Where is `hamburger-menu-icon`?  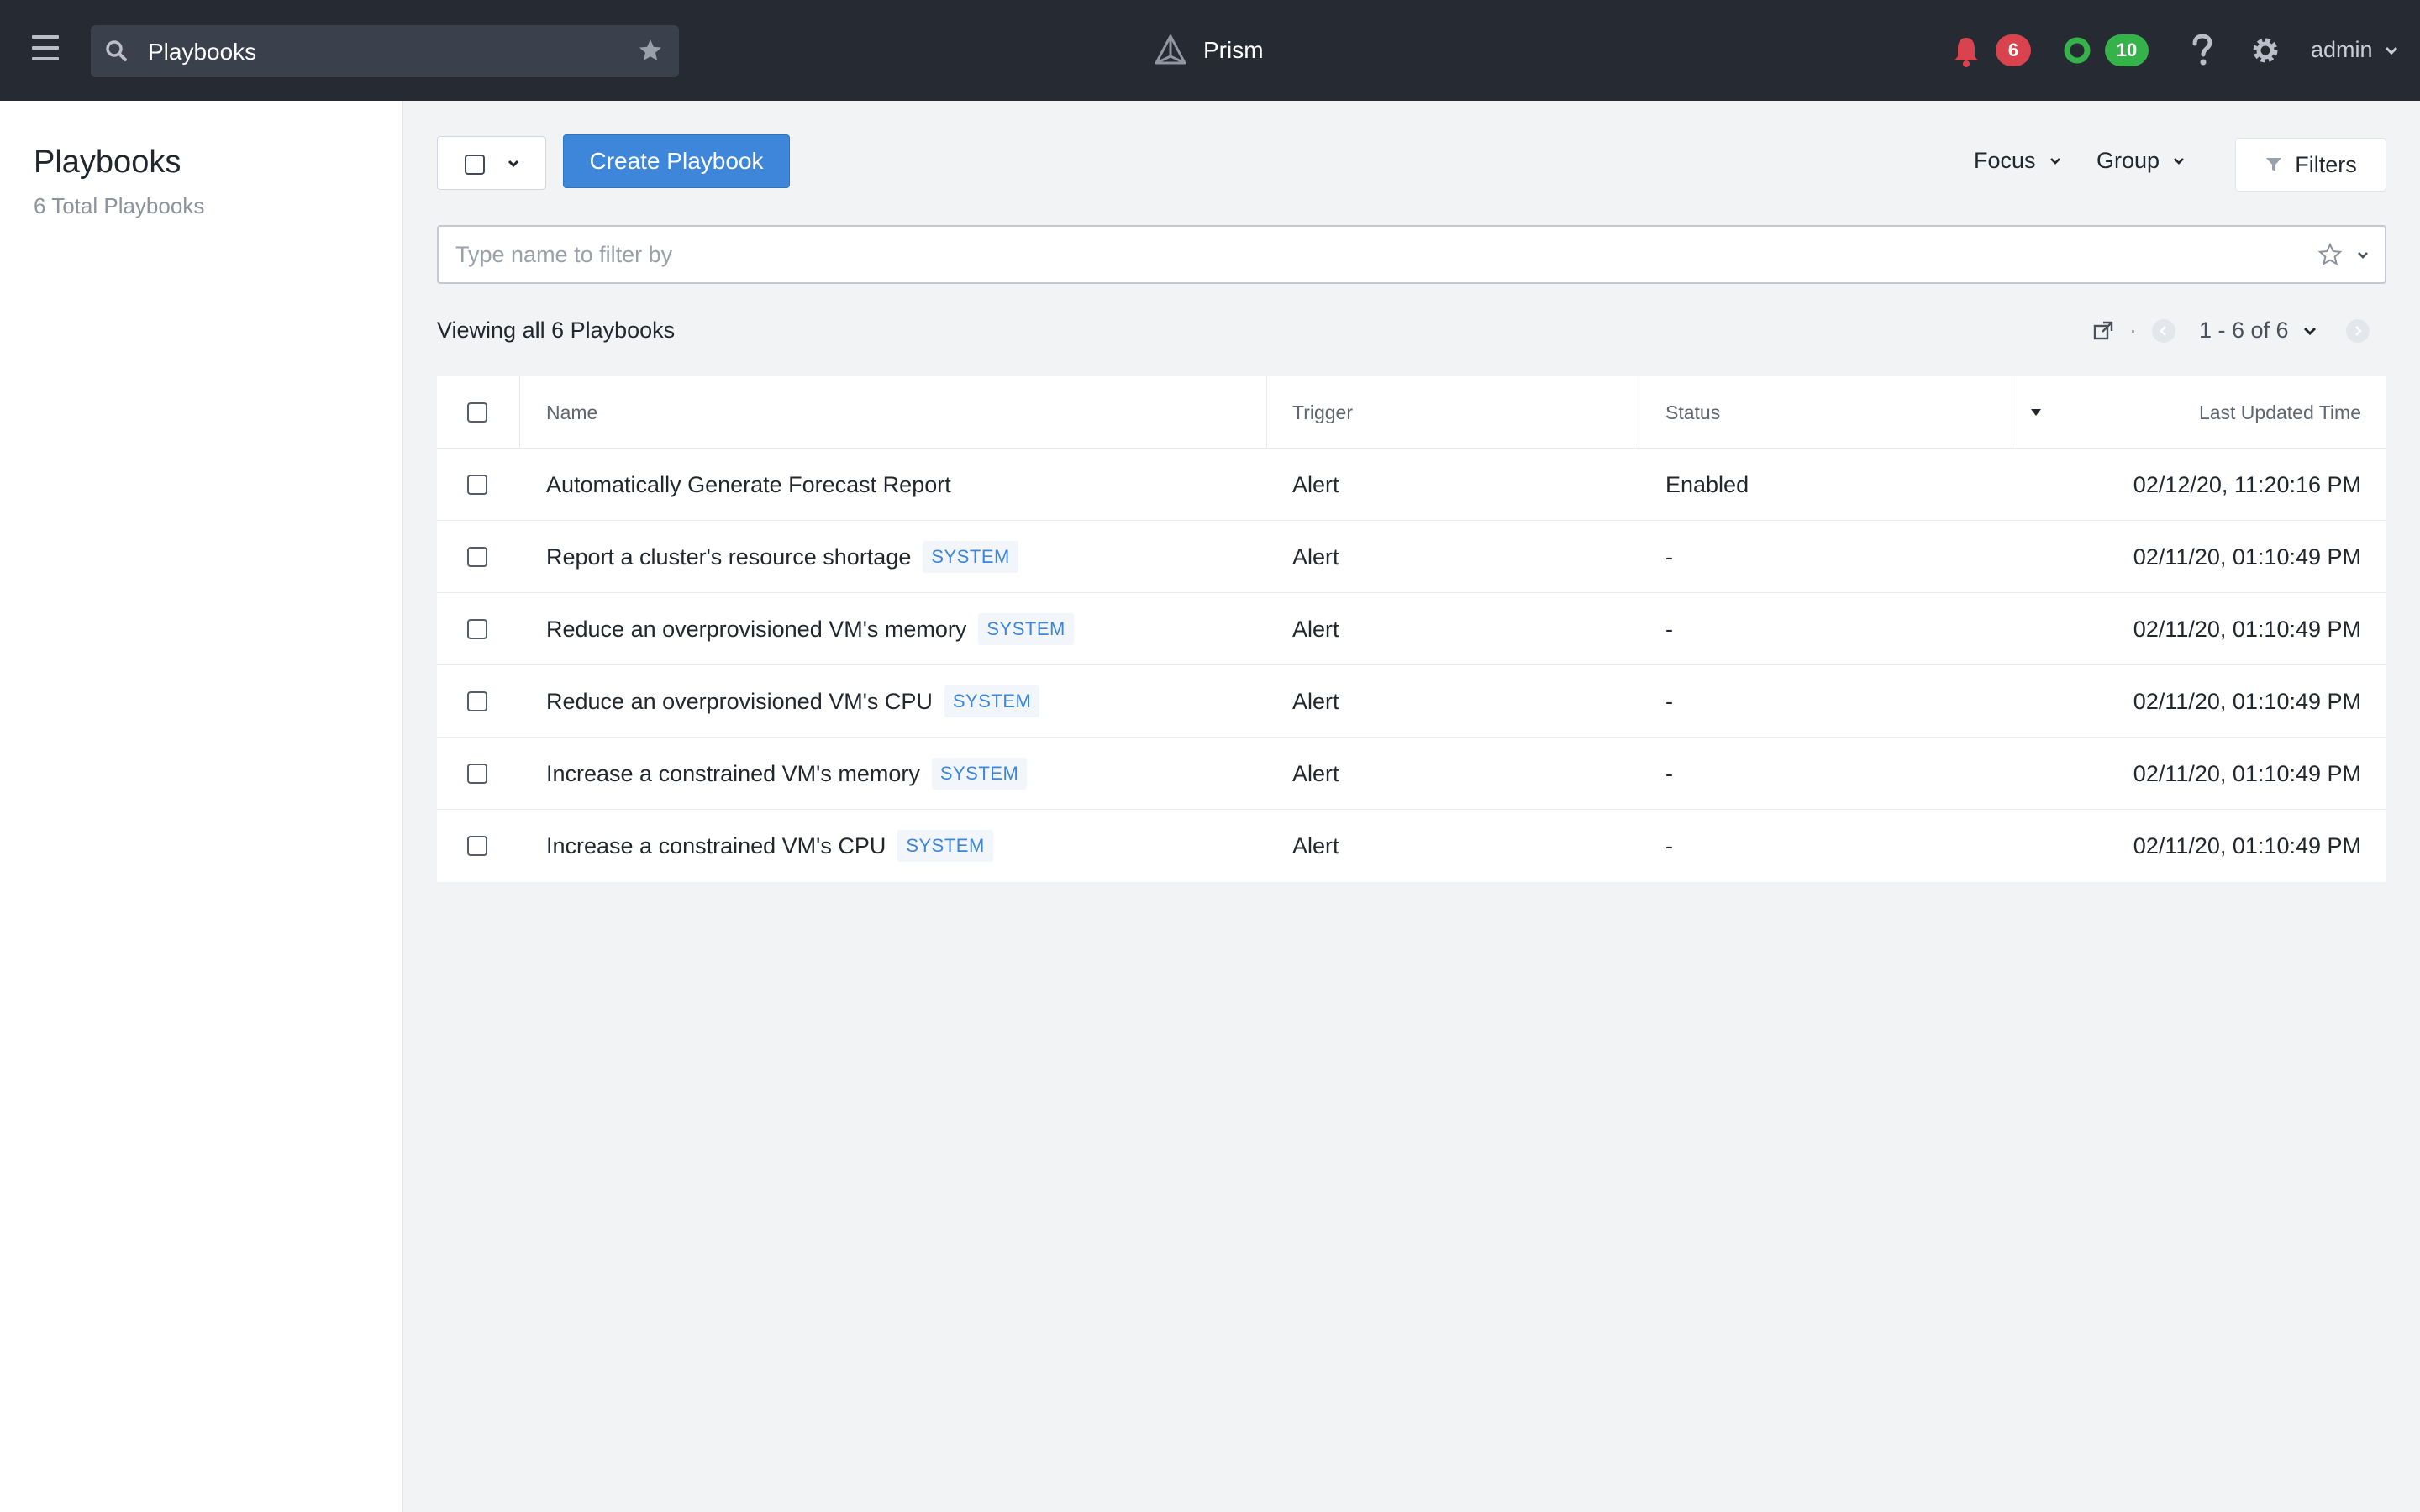 hamburger-menu-icon is located at coordinates (45, 49).